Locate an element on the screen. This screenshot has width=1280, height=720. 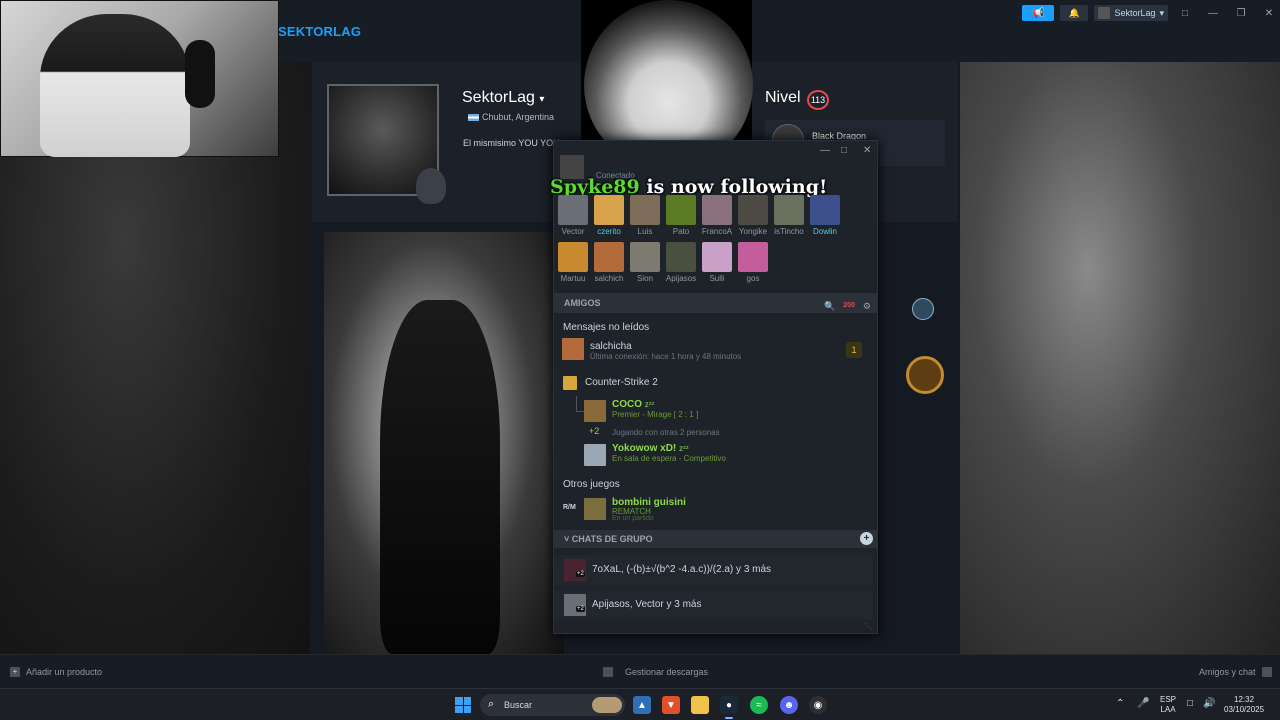
add-group-chat-icon: + is located at coordinates (866, 538).